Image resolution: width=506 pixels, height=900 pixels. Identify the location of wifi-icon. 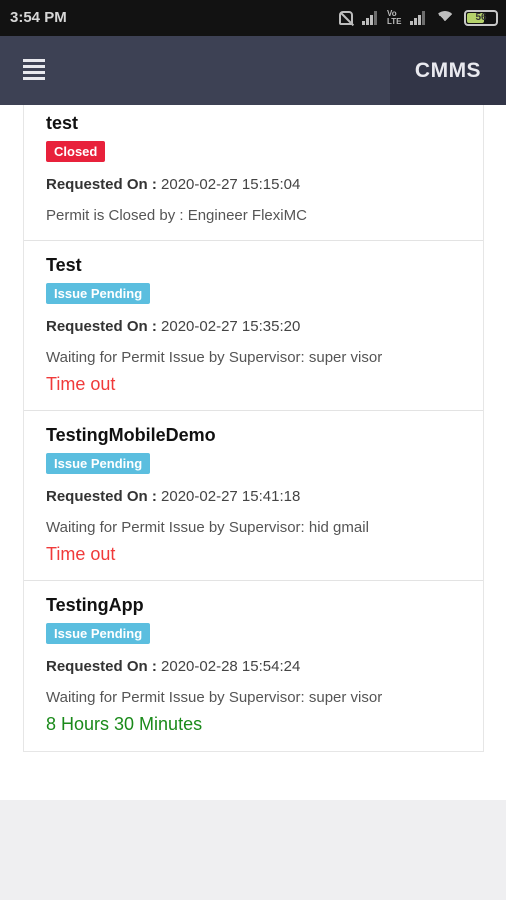
(445, 18).